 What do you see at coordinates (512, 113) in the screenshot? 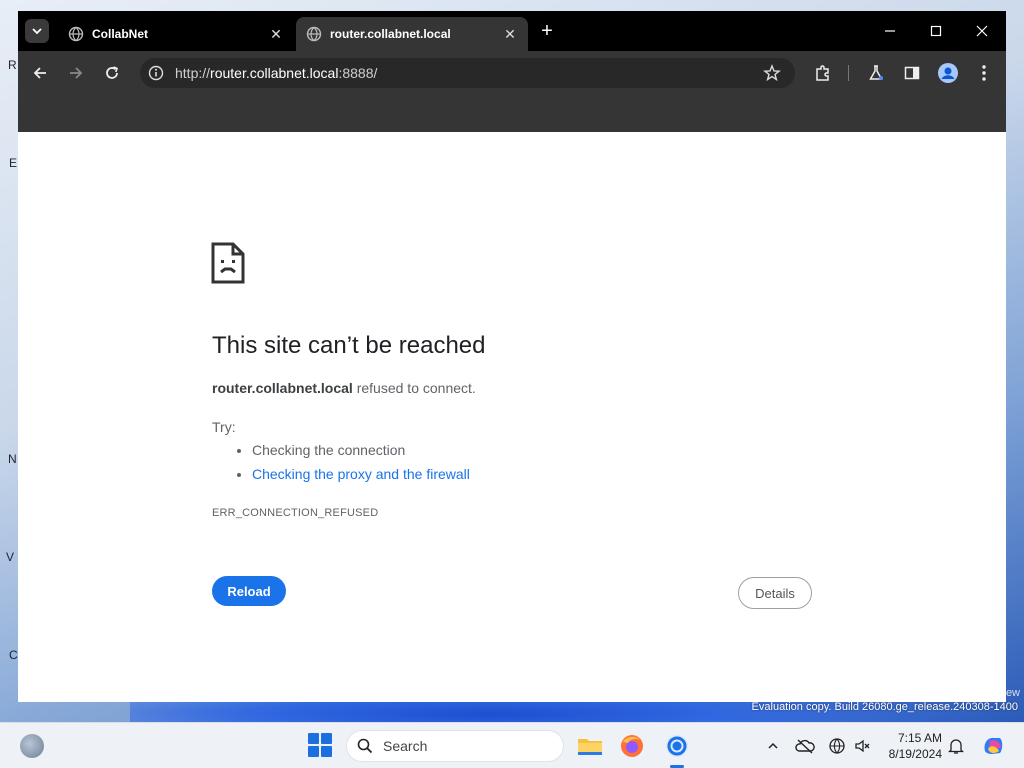
I see `bookmarks-bar` at bounding box center [512, 113].